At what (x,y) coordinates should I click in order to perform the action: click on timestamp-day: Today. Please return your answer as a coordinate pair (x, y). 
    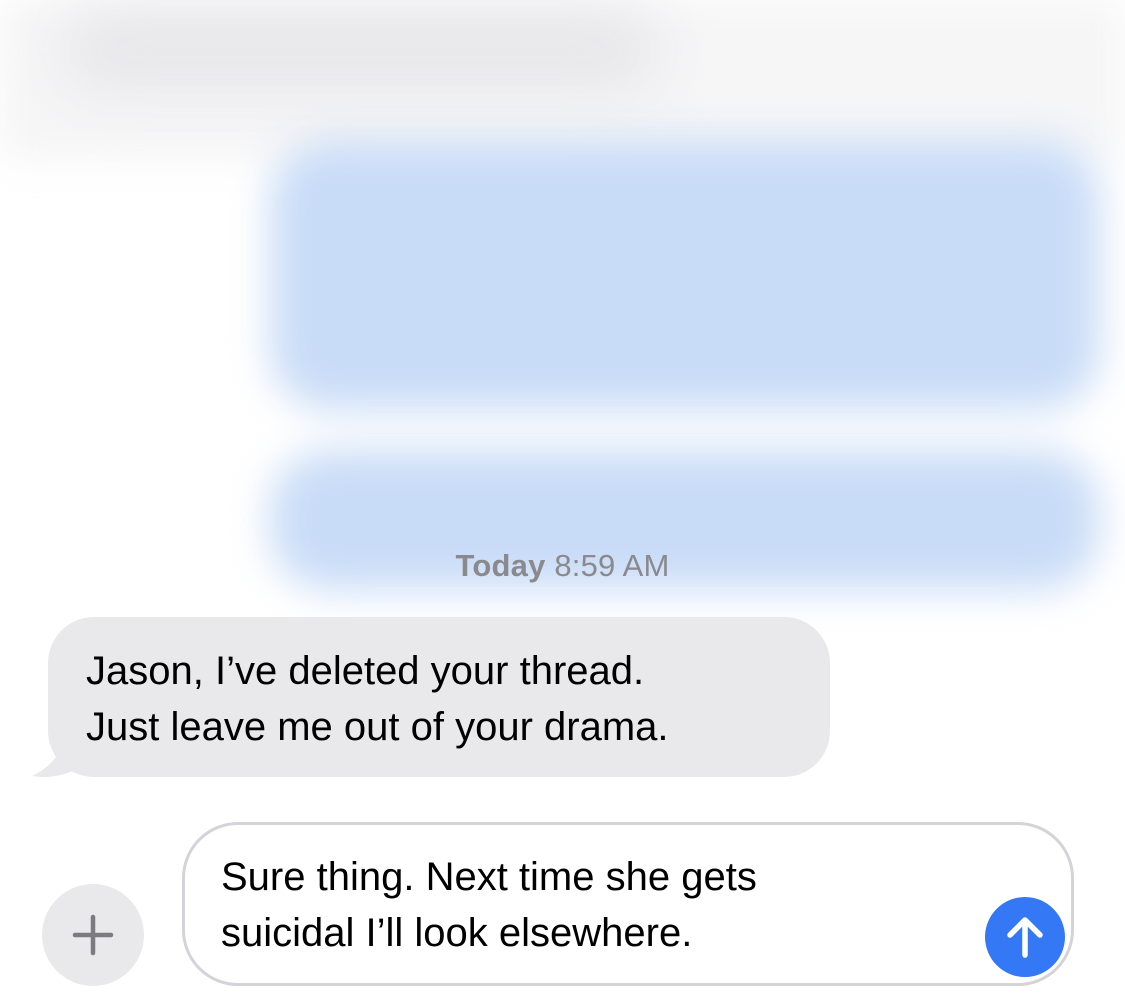
    Looking at the image, I should click on (500, 565).